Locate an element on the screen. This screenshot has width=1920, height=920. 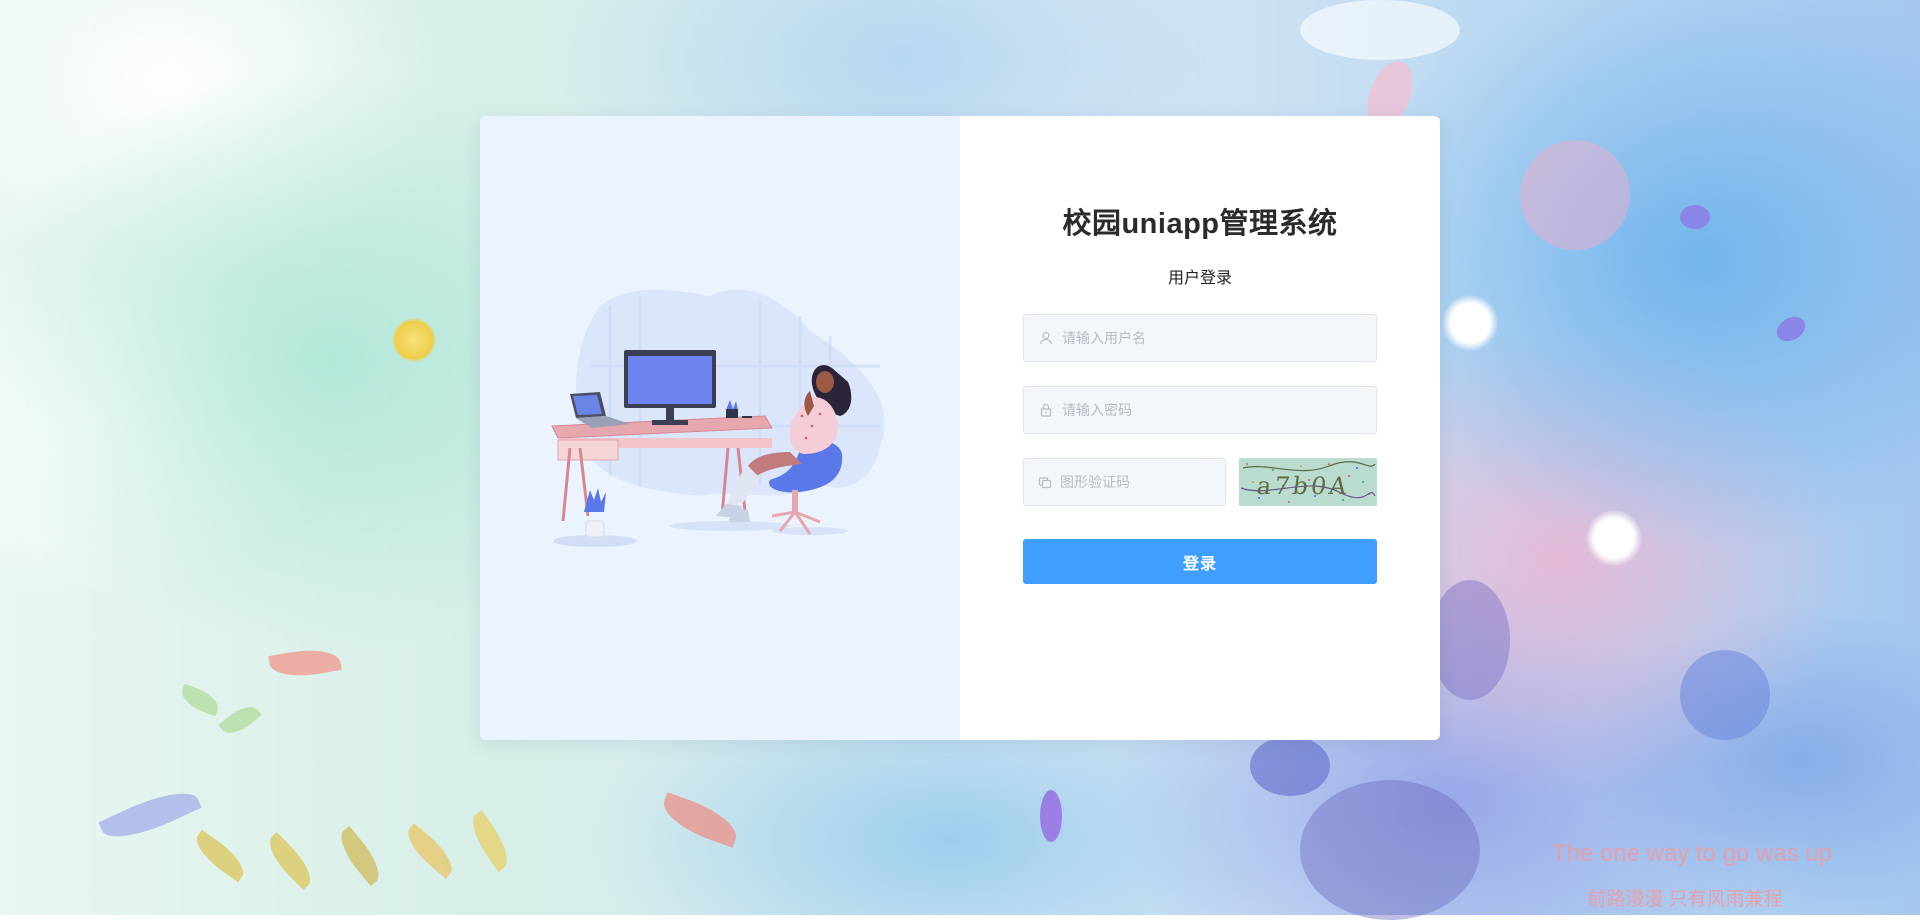
user-icon is located at coordinates (1046, 338).